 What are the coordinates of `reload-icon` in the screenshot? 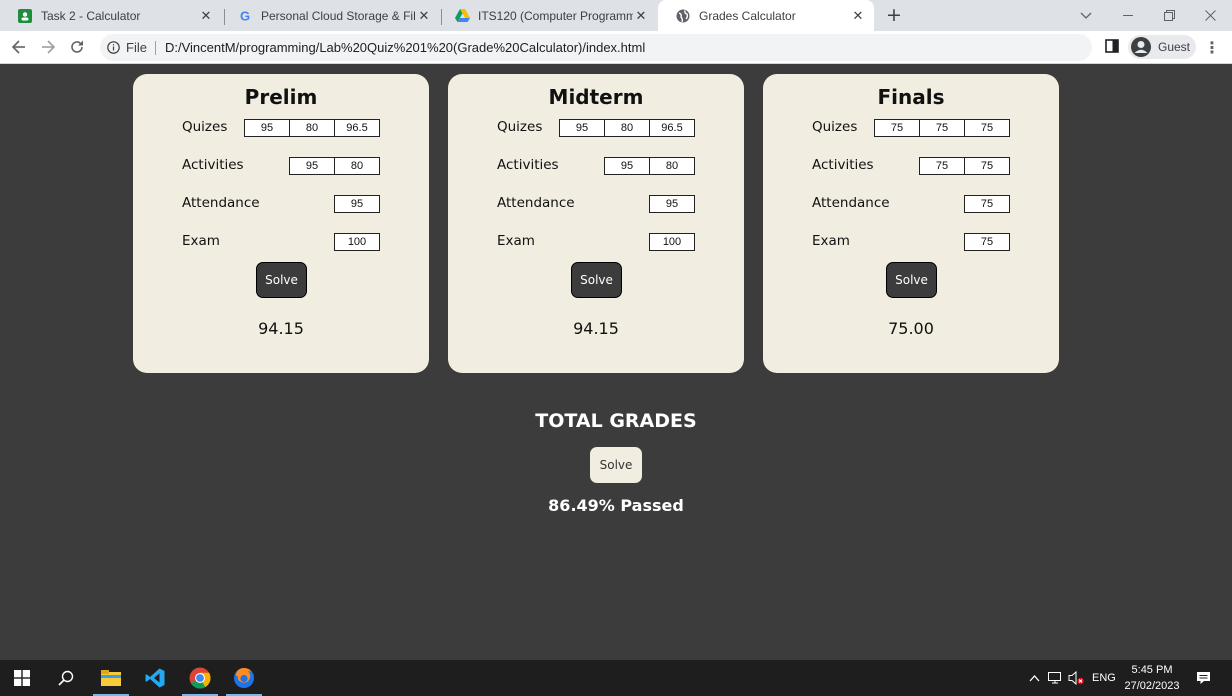 It's located at (77, 47).